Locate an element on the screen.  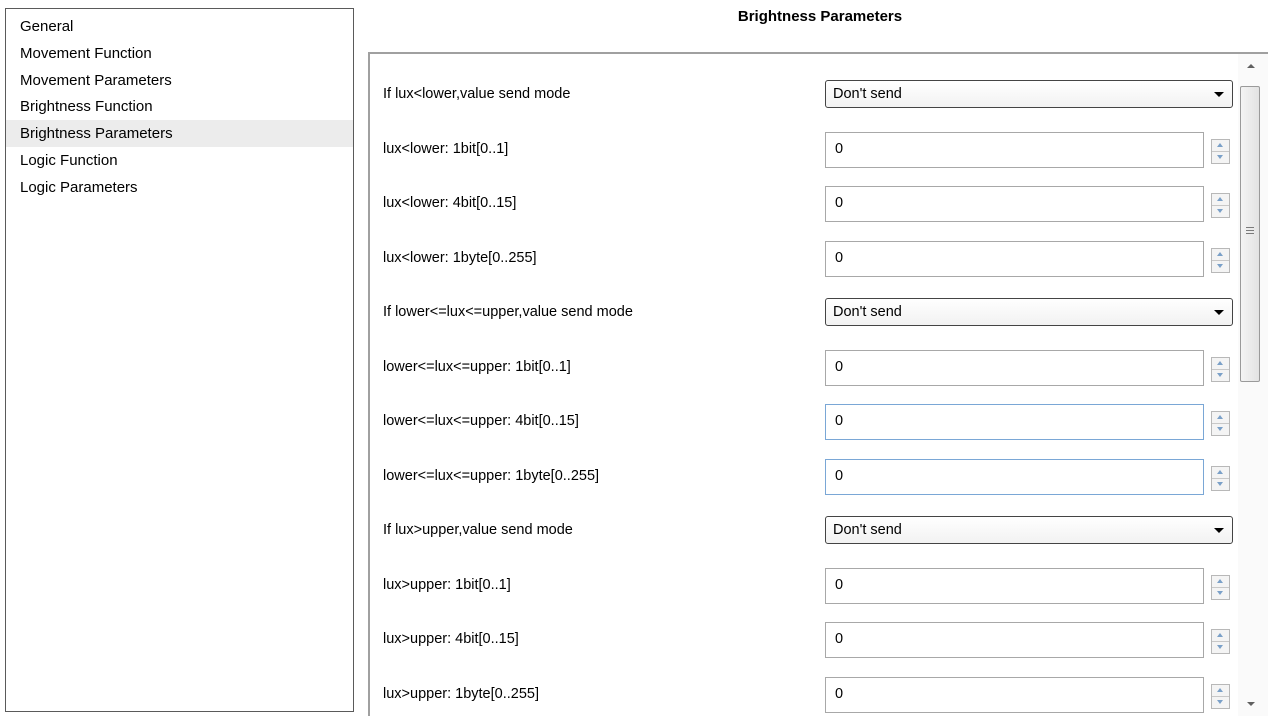
nav-item-general: General is located at coordinates (179, 26).